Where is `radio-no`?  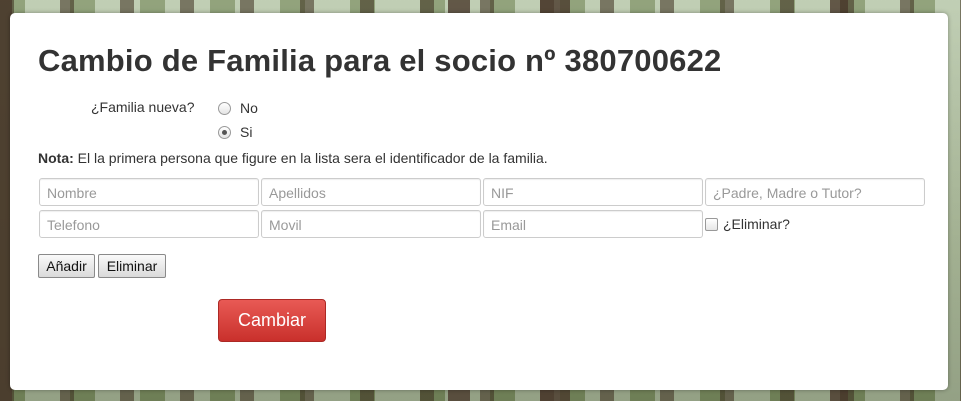
radio-no is located at coordinates (224, 108).